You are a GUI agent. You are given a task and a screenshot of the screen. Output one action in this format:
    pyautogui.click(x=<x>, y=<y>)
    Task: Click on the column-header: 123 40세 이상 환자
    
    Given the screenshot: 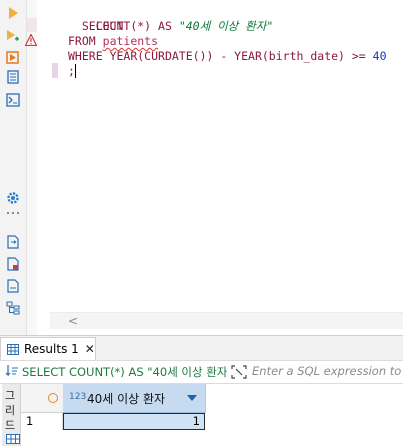 What is the action you would take?
    pyautogui.click(x=134, y=398)
    